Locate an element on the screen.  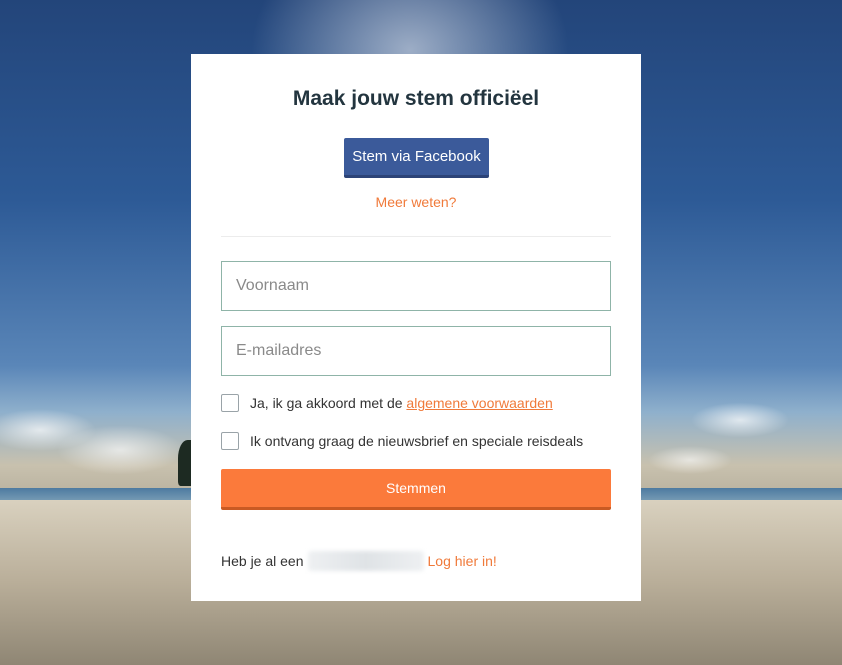
first-name-input is located at coordinates (416, 286).